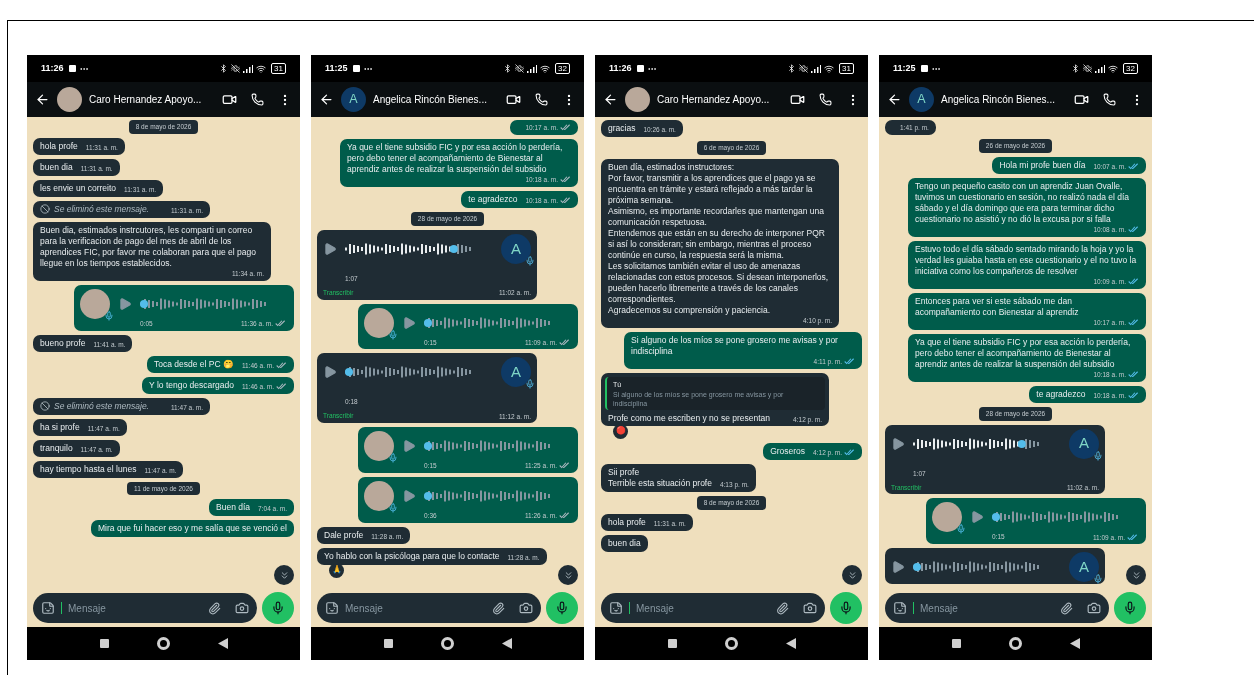 The image size is (1254, 675). Describe the element at coordinates (624, 543) in the screenshot. I see `message-bubble: buen dia` at that location.